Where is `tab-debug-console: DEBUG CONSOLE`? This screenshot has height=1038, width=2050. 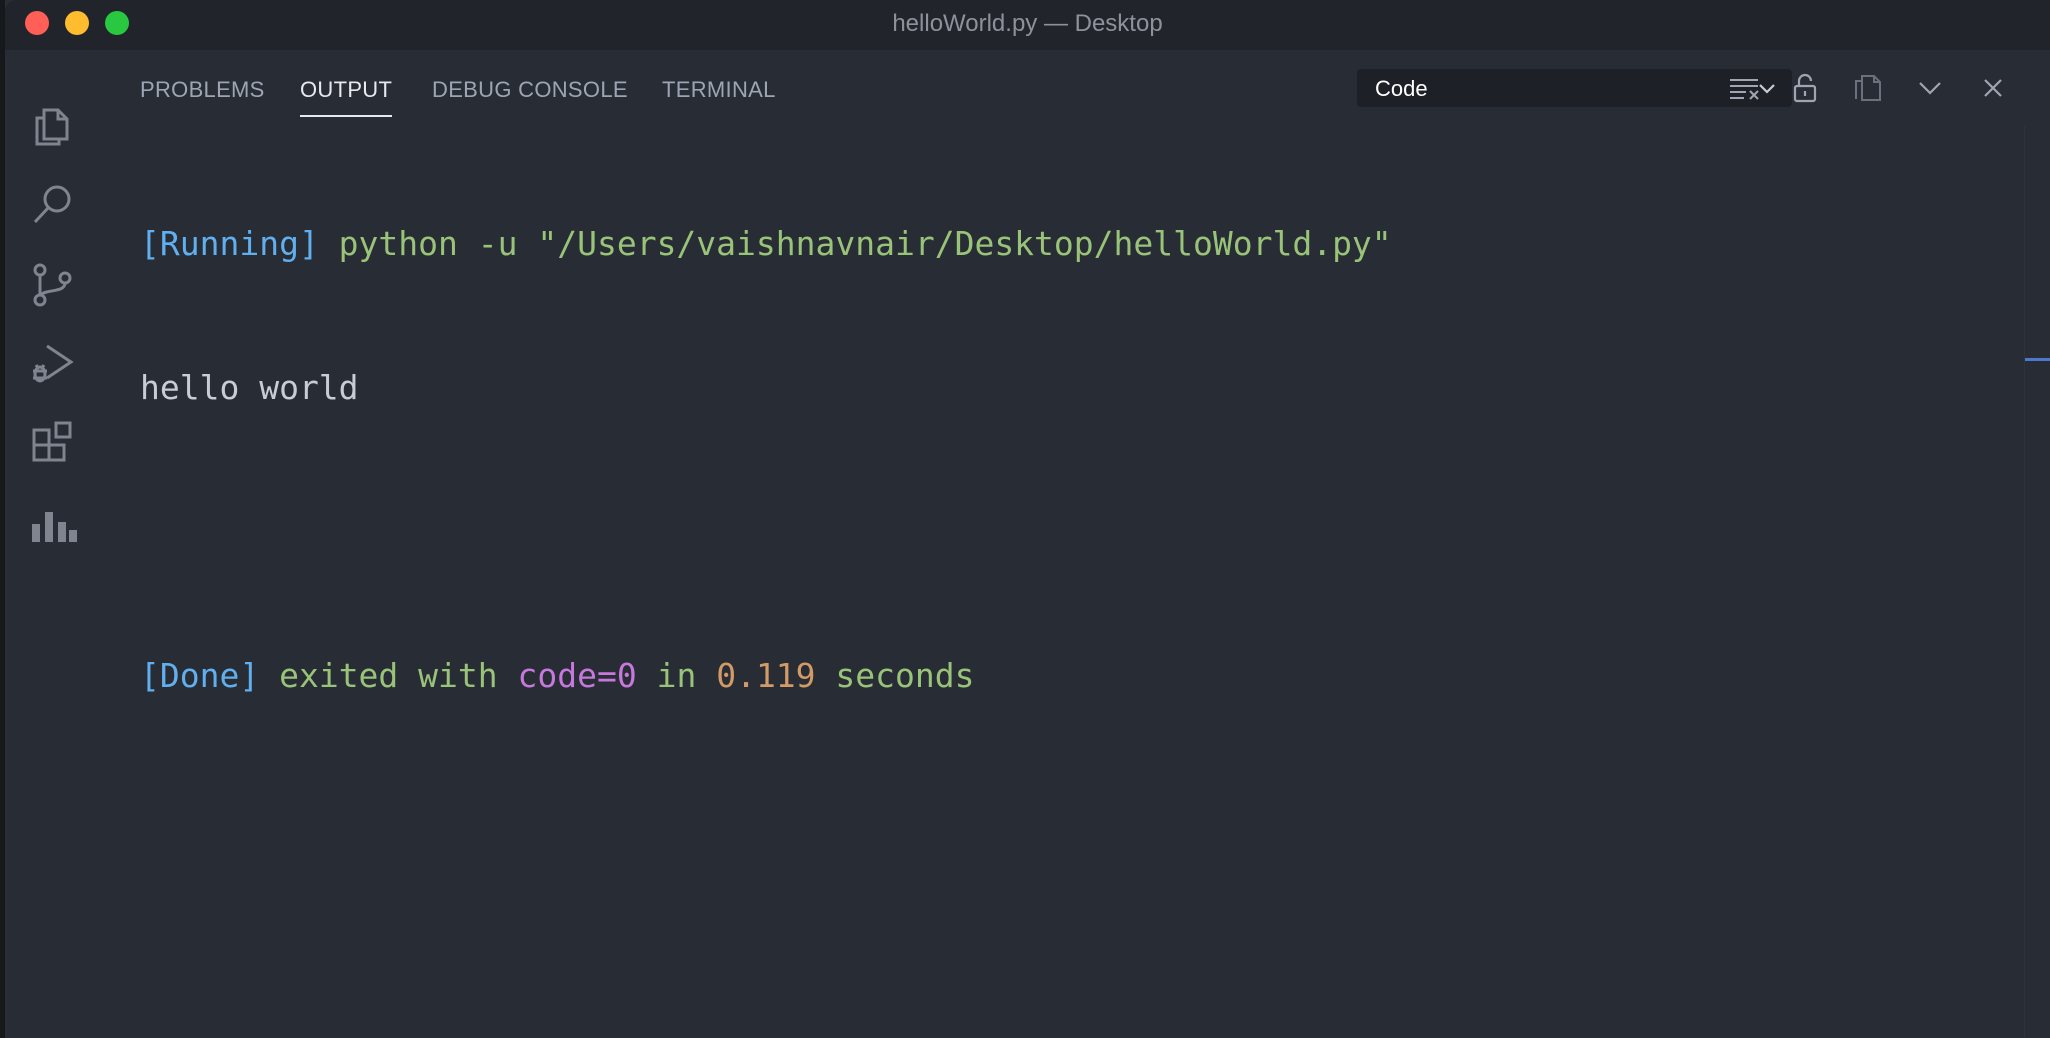 tab-debug-console: DEBUG CONSOLE is located at coordinates (530, 90).